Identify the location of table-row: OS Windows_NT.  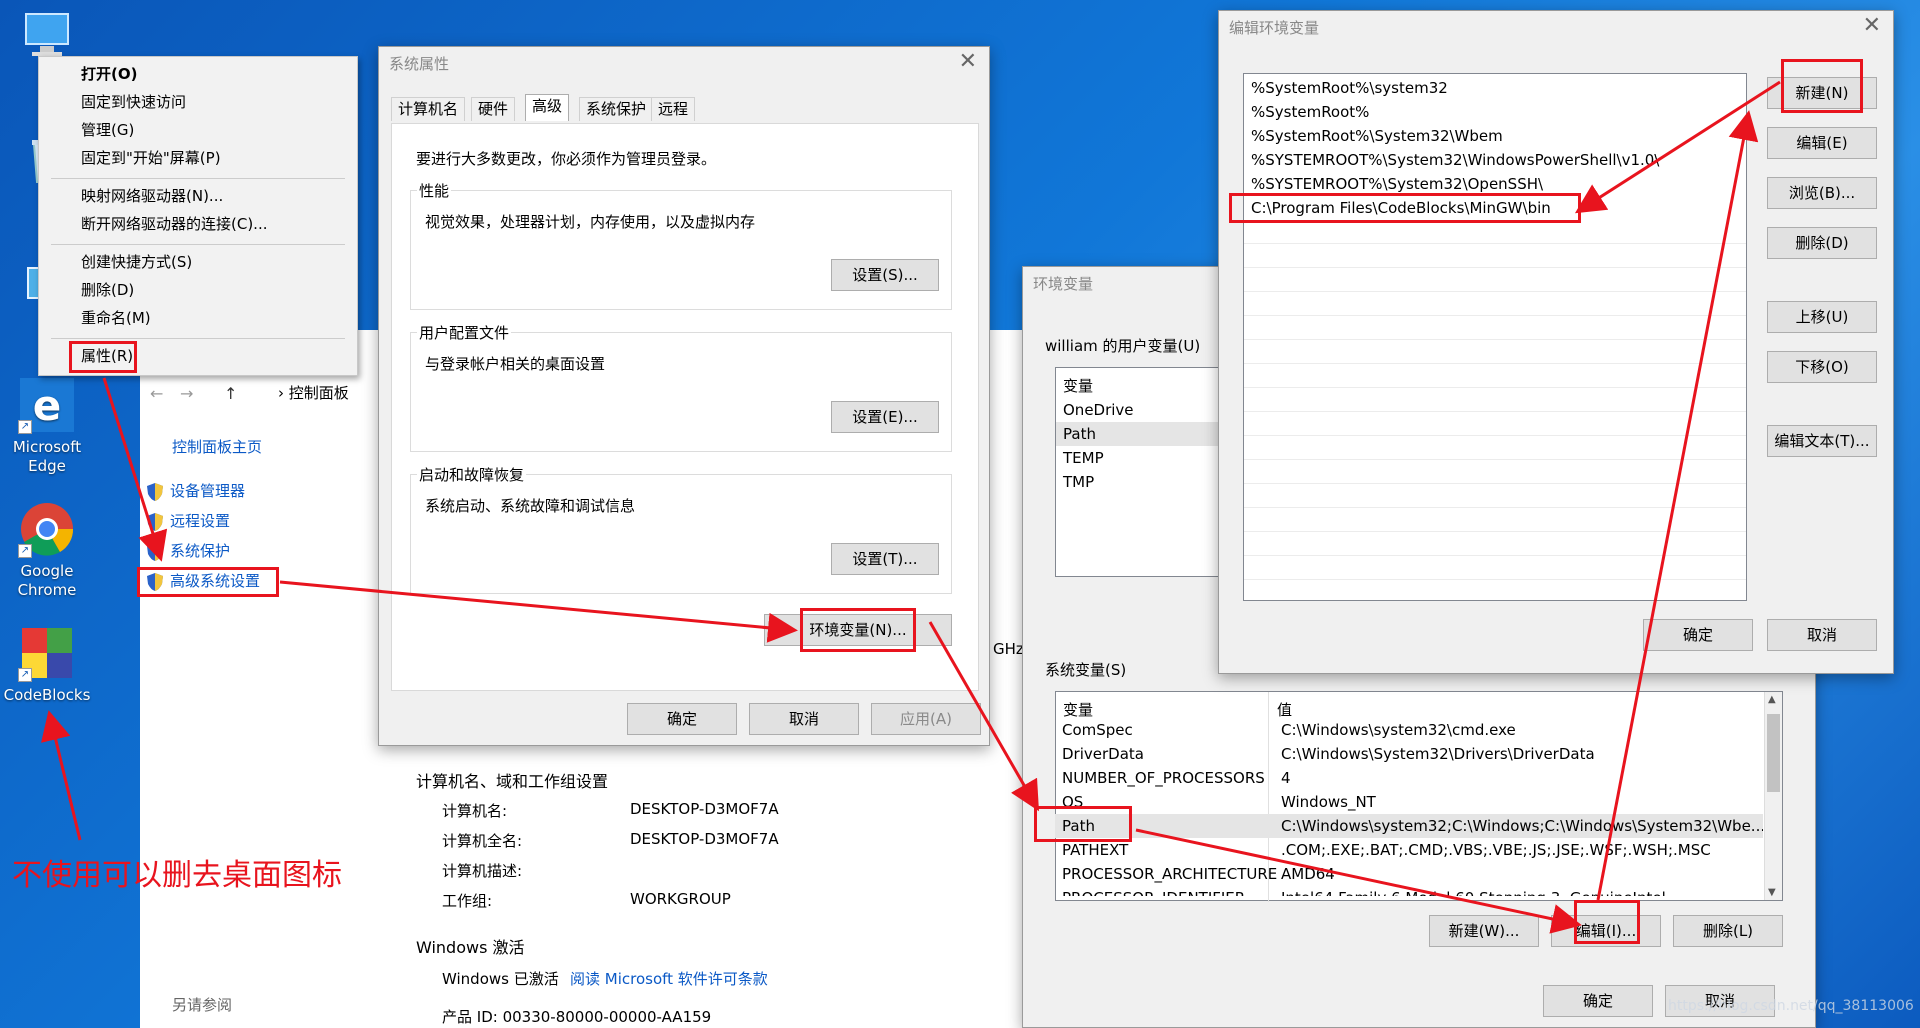
(1409, 802).